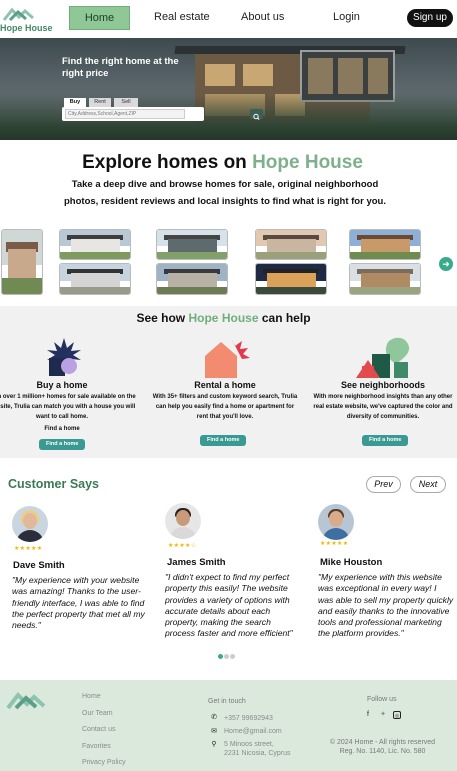 The image size is (457, 771). I want to click on search-input, so click(125, 114).